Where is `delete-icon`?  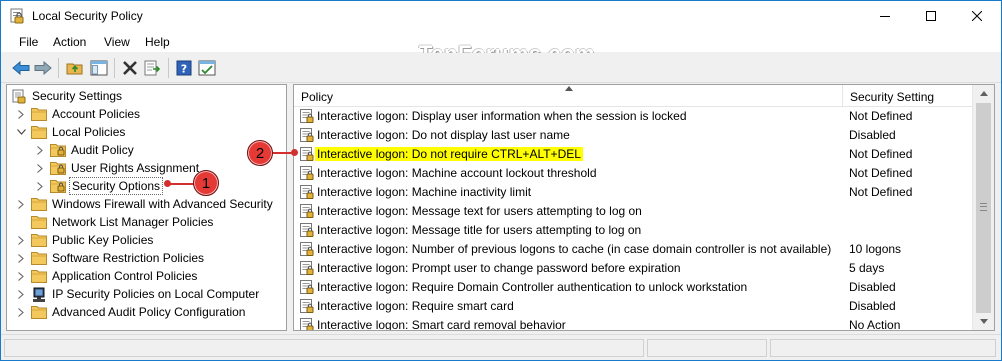 delete-icon is located at coordinates (130, 68).